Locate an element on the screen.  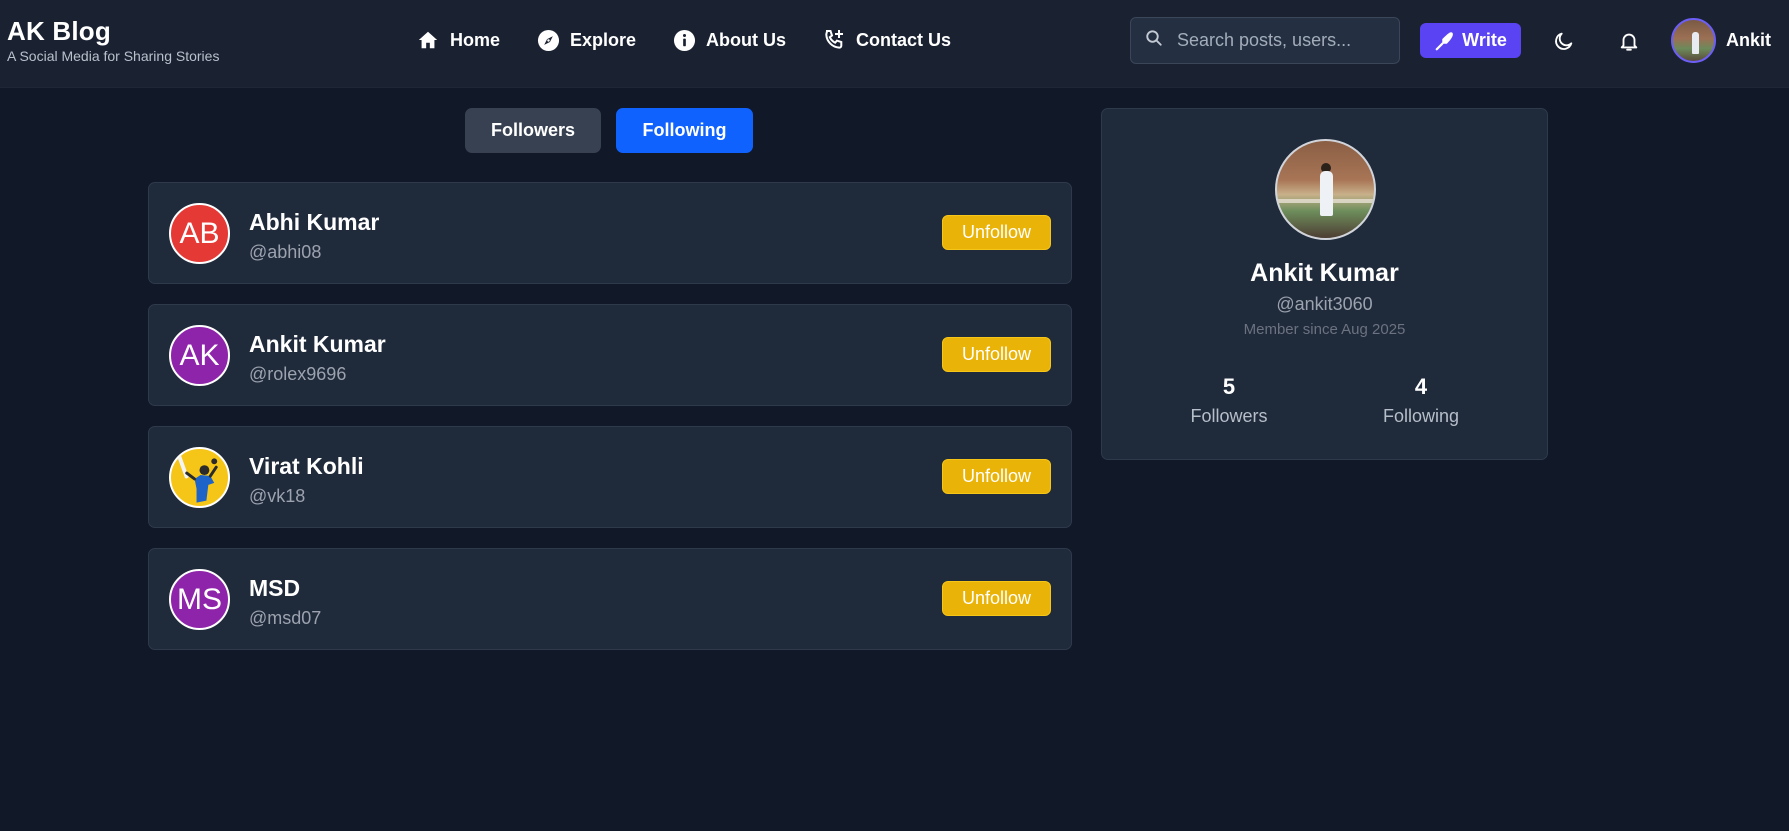
nav-home-label: Home is located at coordinates (475, 39).